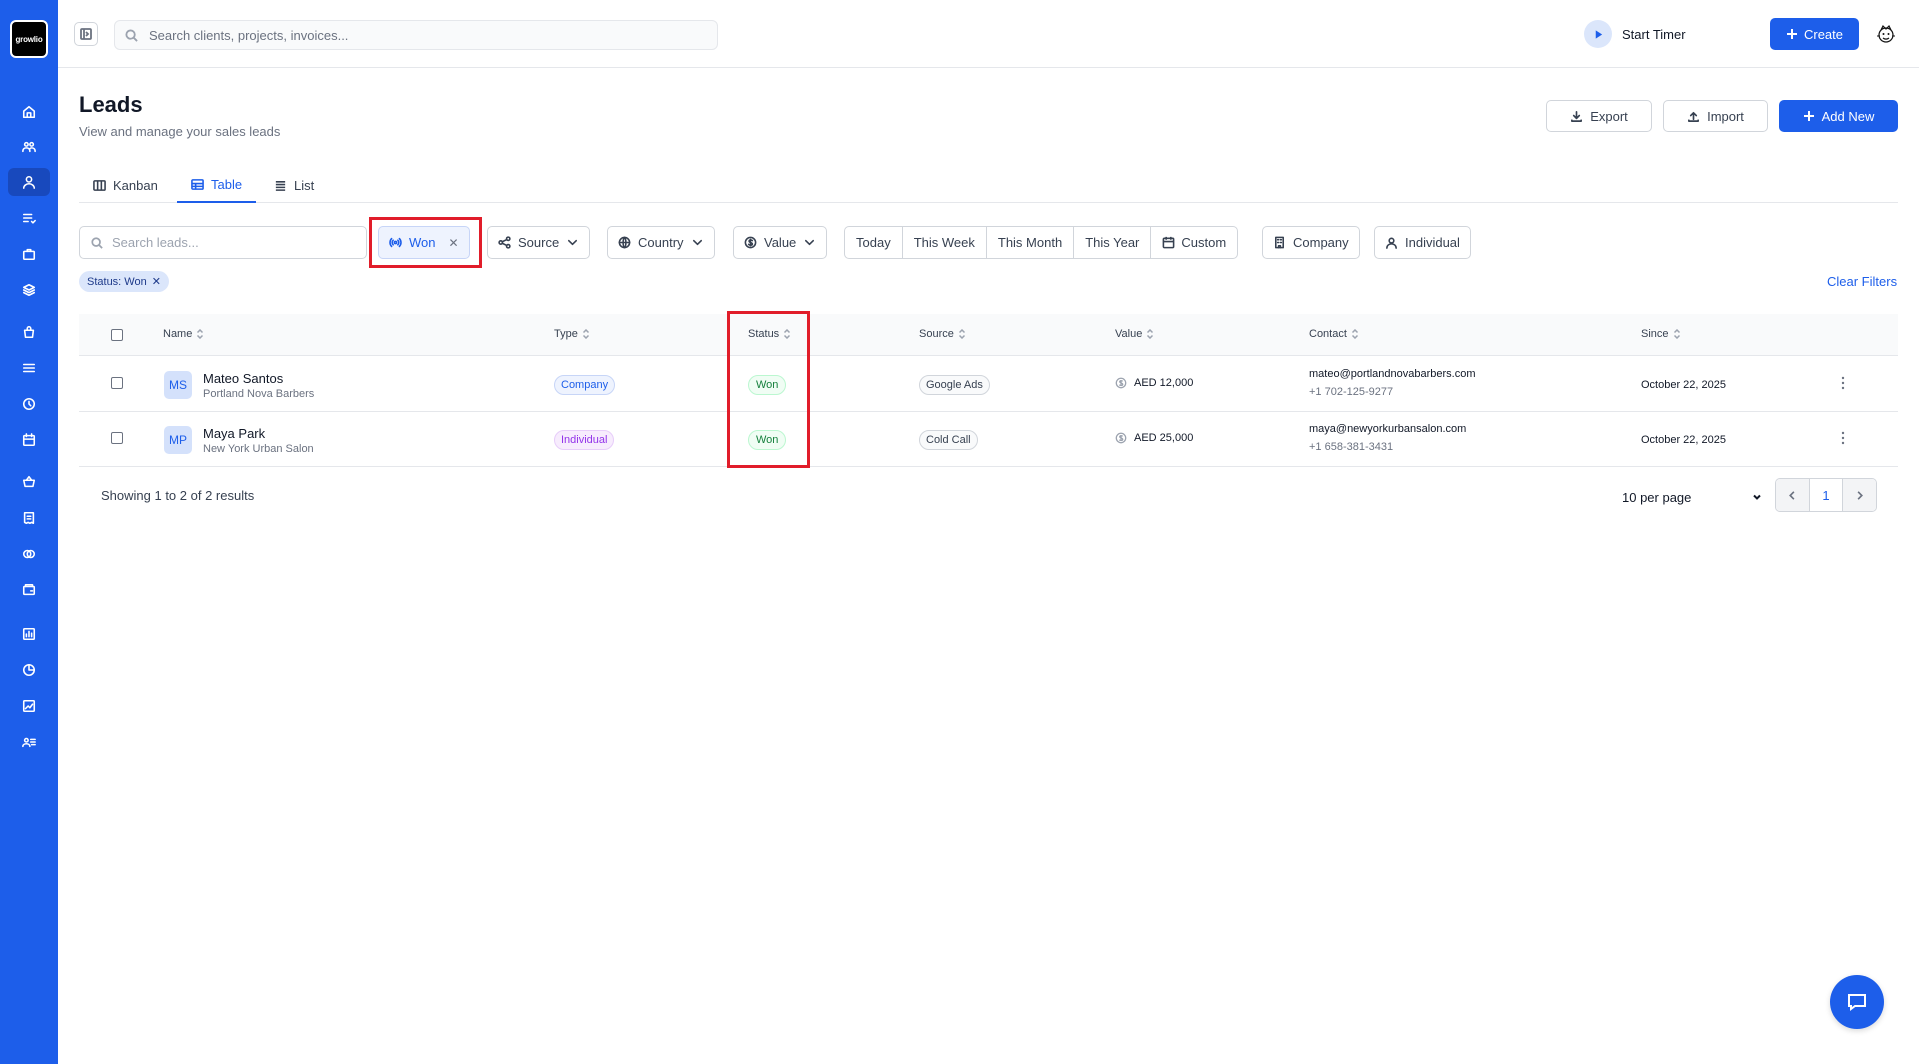 Image resolution: width=1919 pixels, height=1064 pixels. Describe the element at coordinates (945, 242) in the screenshot. I see `date-this-week: This Week` at that location.